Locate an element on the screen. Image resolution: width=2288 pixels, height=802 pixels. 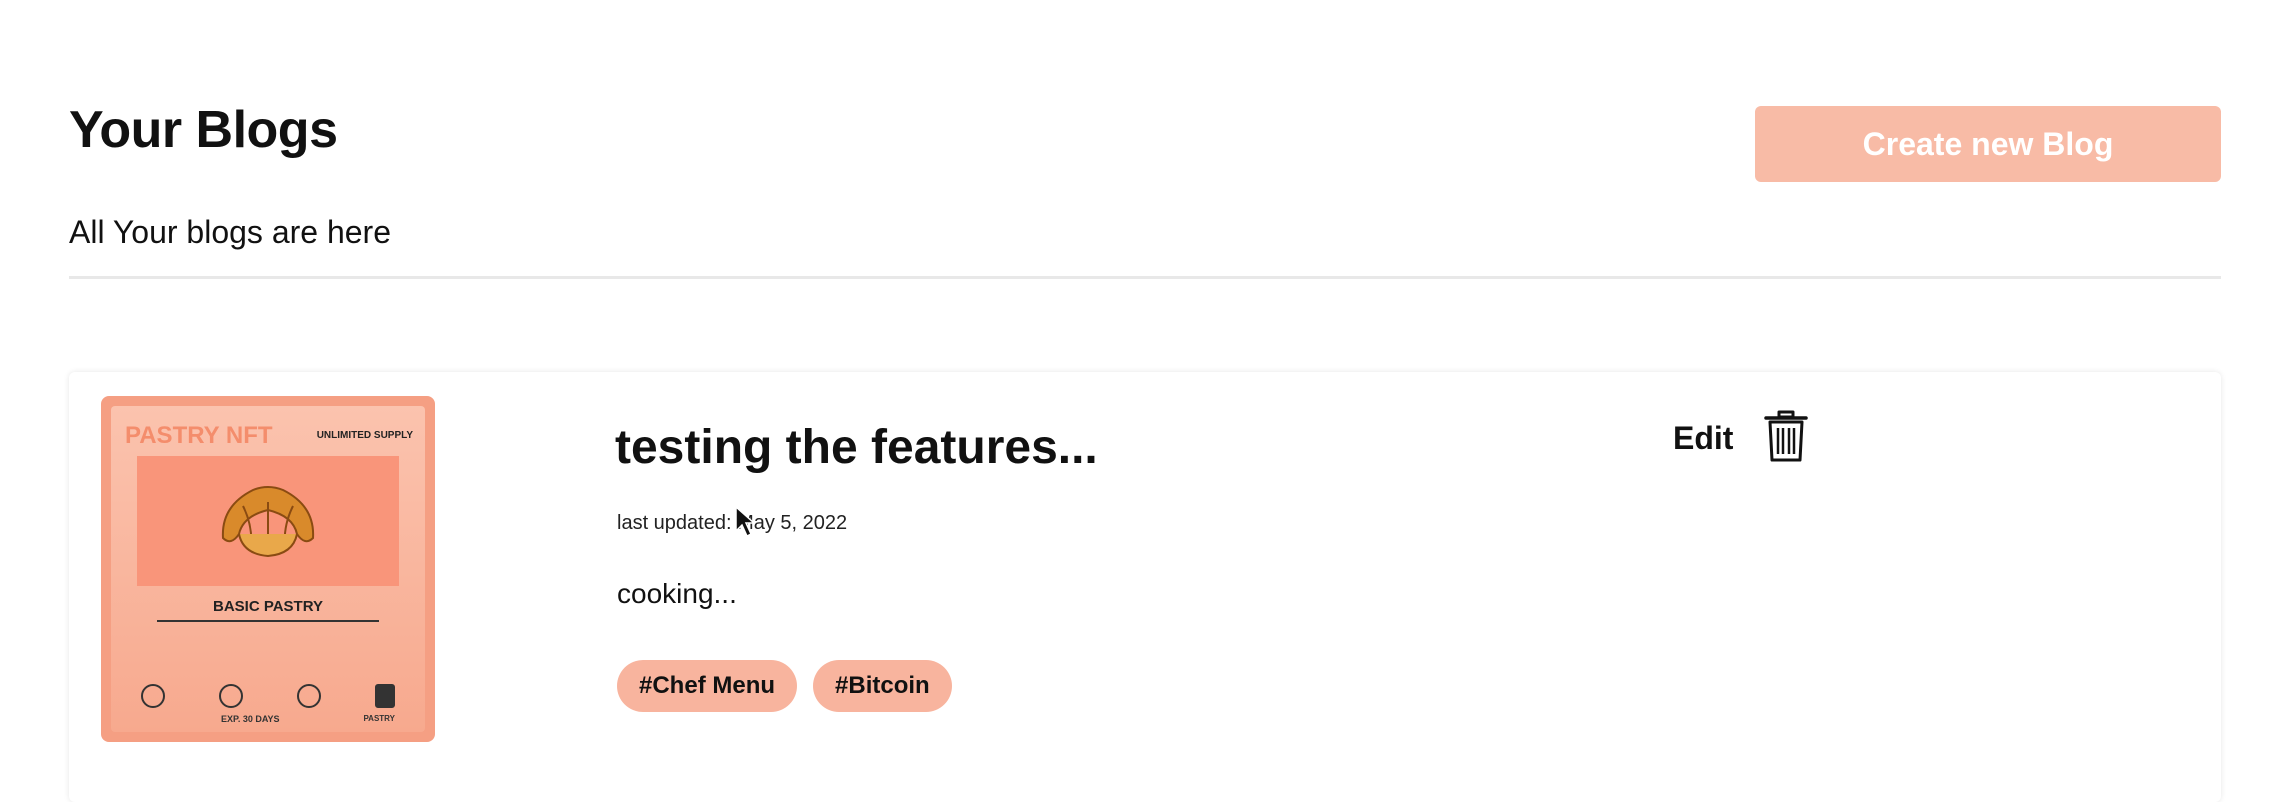
thumbnail-footer: PASTRY is located at coordinates (379, 718).